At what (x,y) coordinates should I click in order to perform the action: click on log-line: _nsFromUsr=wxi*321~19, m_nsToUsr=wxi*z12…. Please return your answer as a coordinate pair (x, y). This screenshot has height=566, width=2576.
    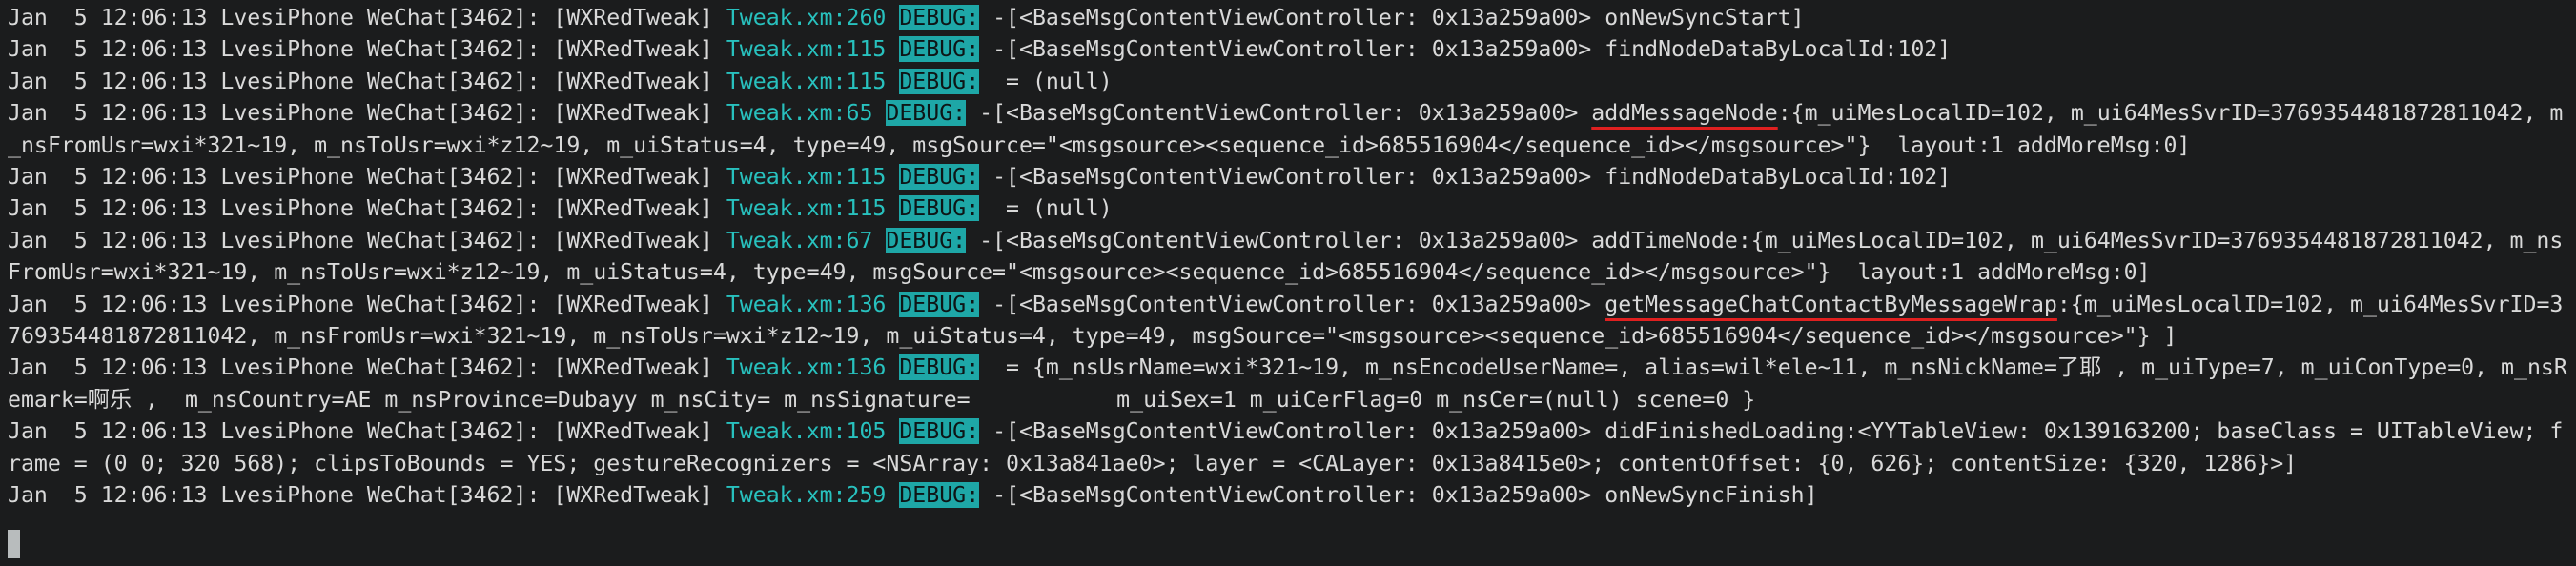
    Looking at the image, I should click on (1099, 145).